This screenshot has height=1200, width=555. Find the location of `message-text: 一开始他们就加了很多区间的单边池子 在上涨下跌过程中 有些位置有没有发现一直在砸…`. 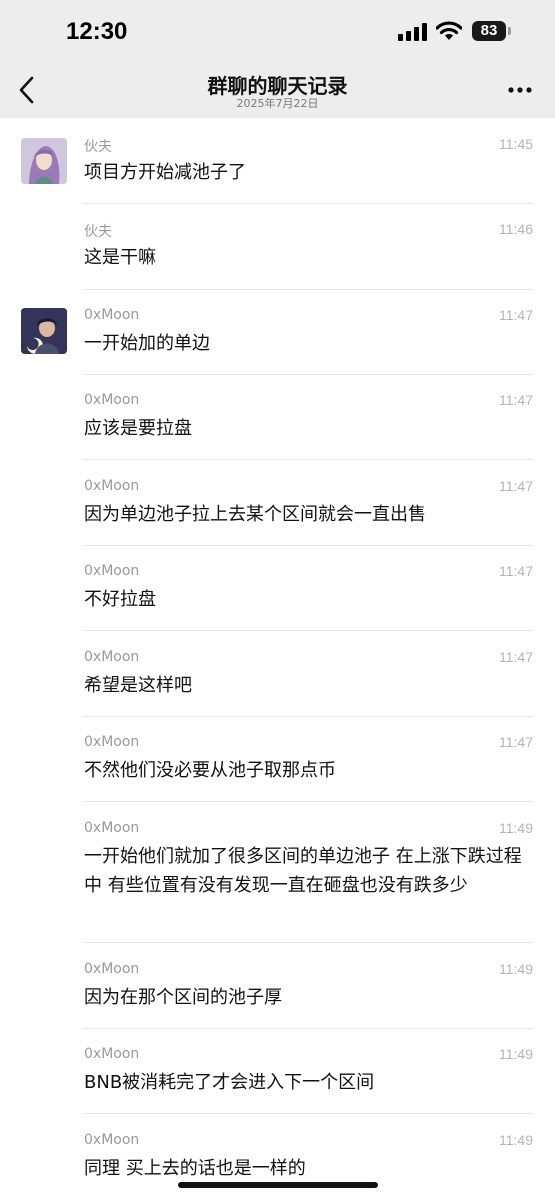

message-text: 一开始他们就加了很多区间的单边池子 在上涨下跌过程中 有些位置有没有发现一直在砸… is located at coordinates (303, 871).